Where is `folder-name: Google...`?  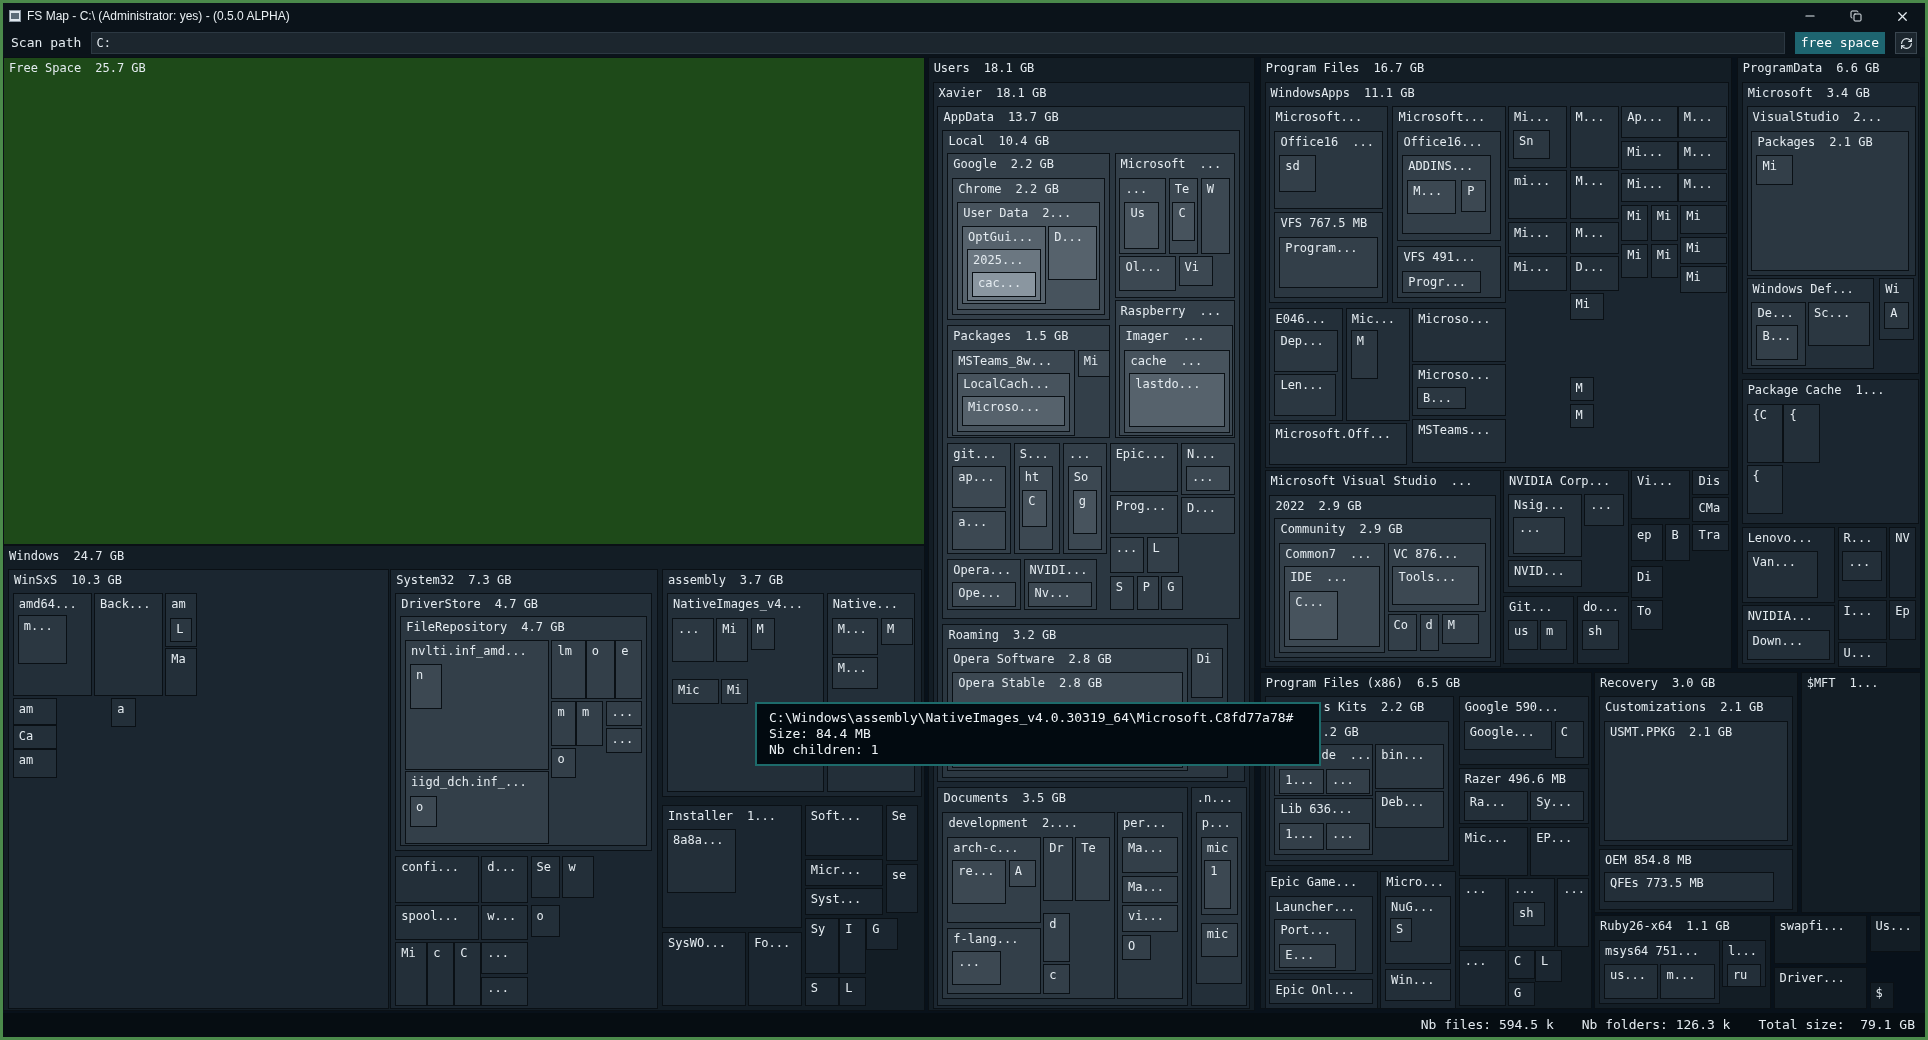 folder-name: Google... is located at coordinates (1502, 732).